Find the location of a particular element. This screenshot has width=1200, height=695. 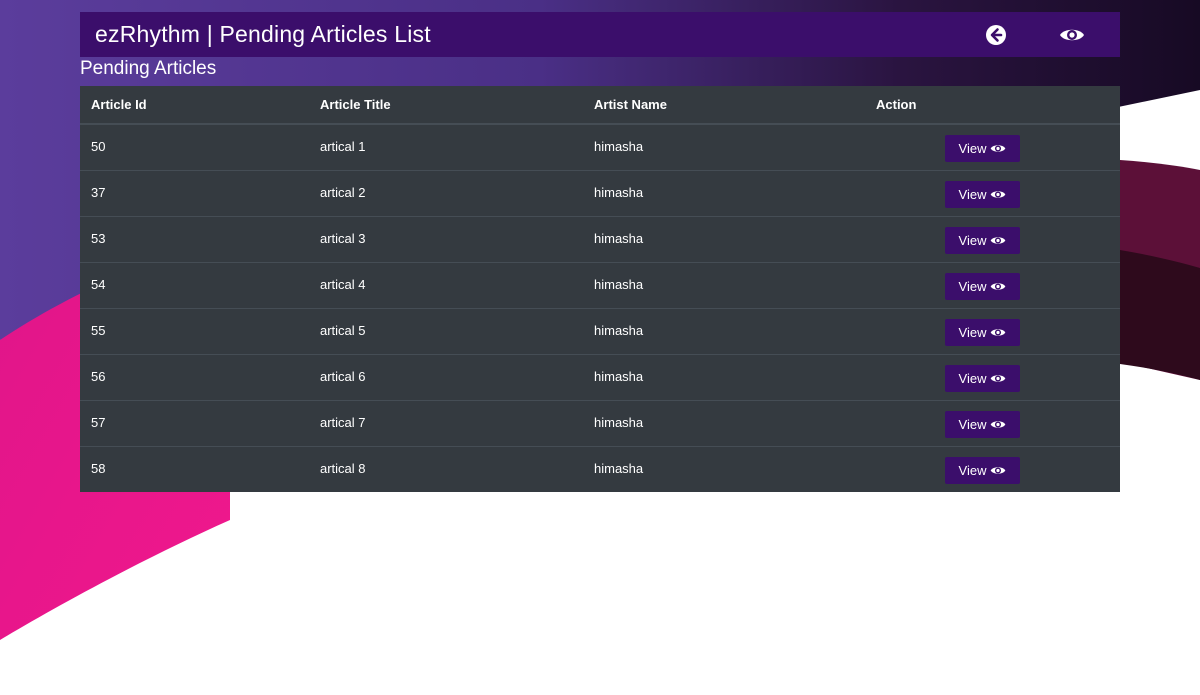

article-title-cell: artical 7 is located at coordinates (446, 422).